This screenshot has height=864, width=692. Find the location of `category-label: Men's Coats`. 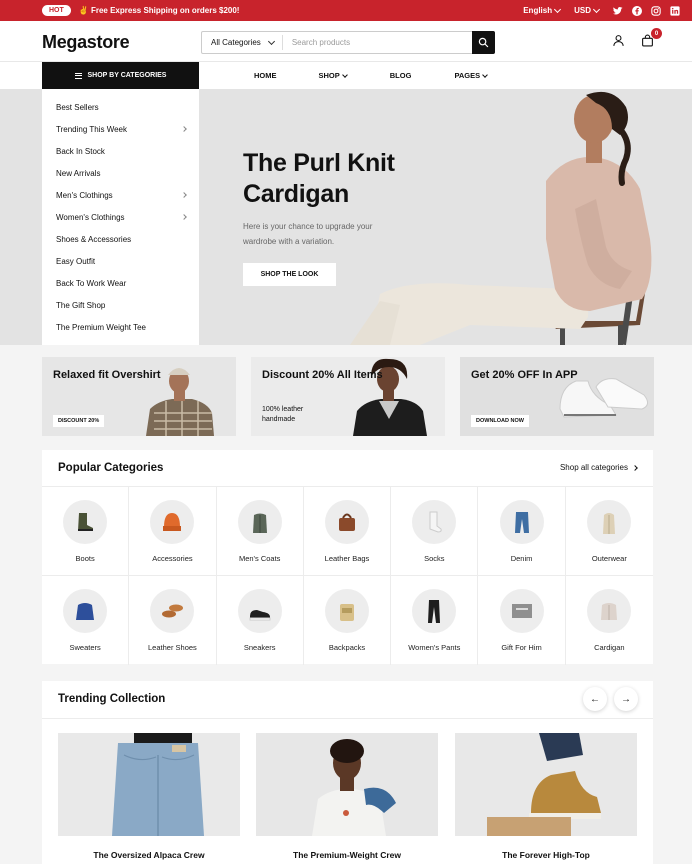

category-label: Men's Coats is located at coordinates (259, 558).